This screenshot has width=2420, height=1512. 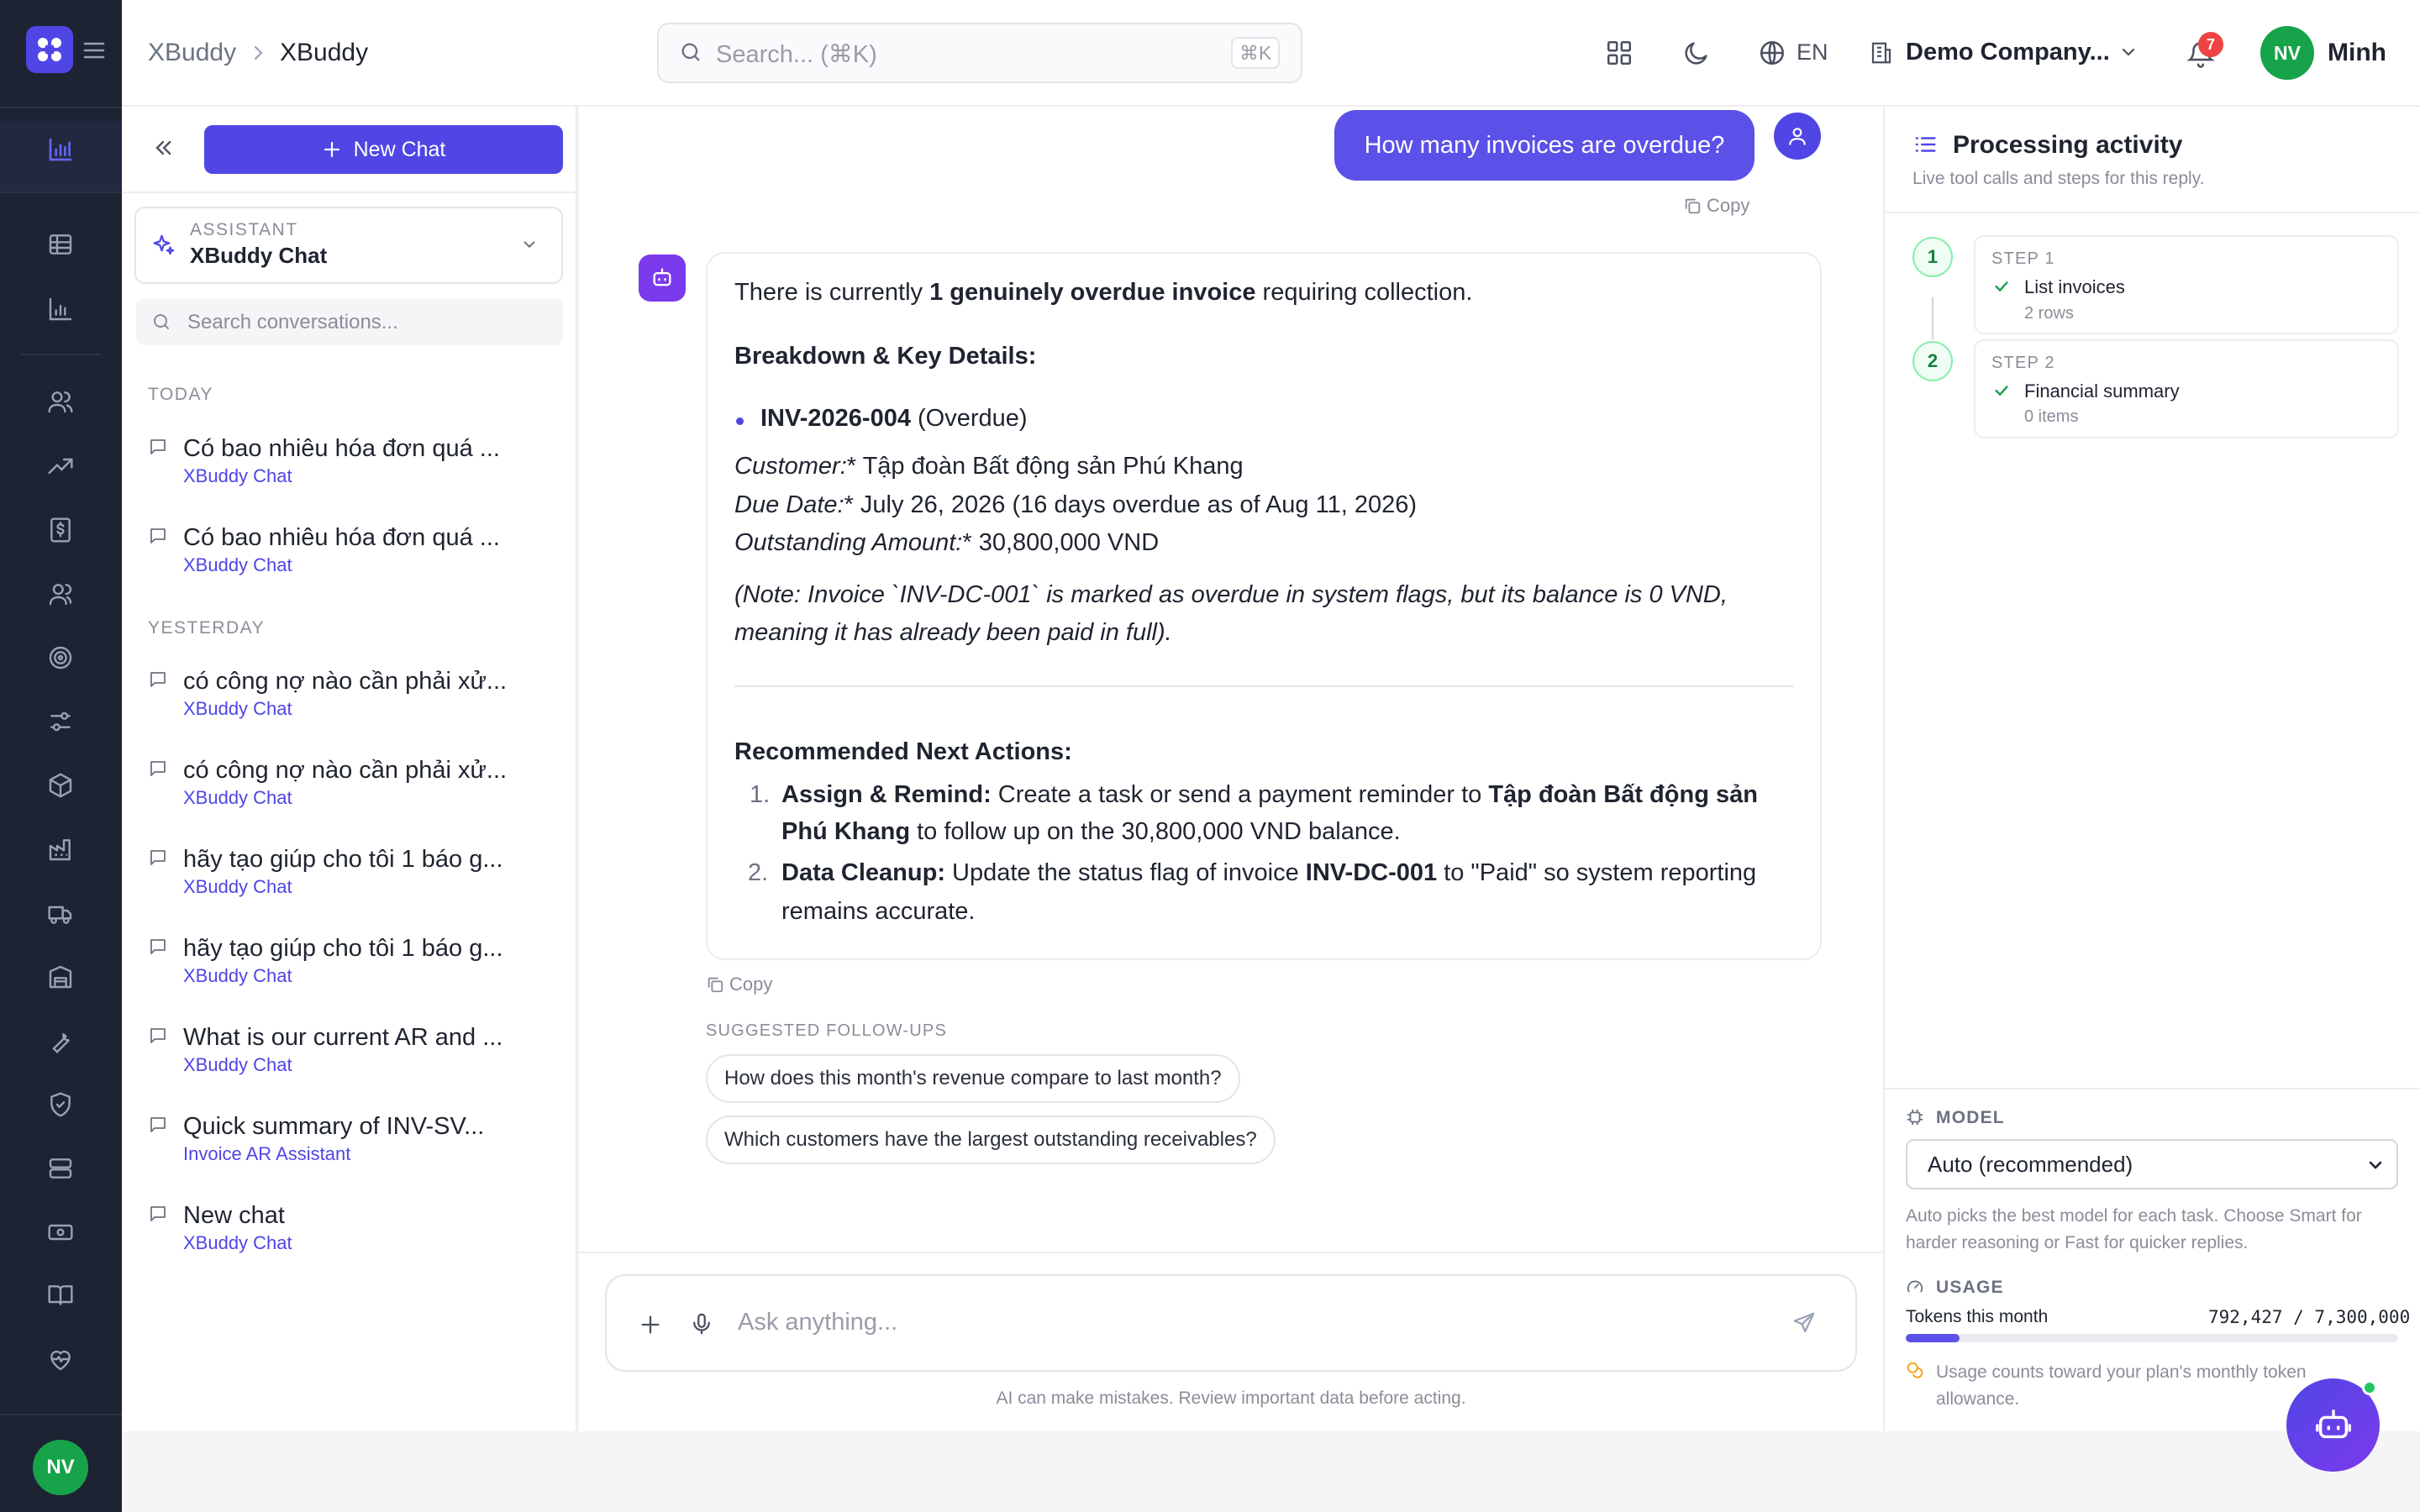 I want to click on nav-trending-icon, so click(x=60, y=466).